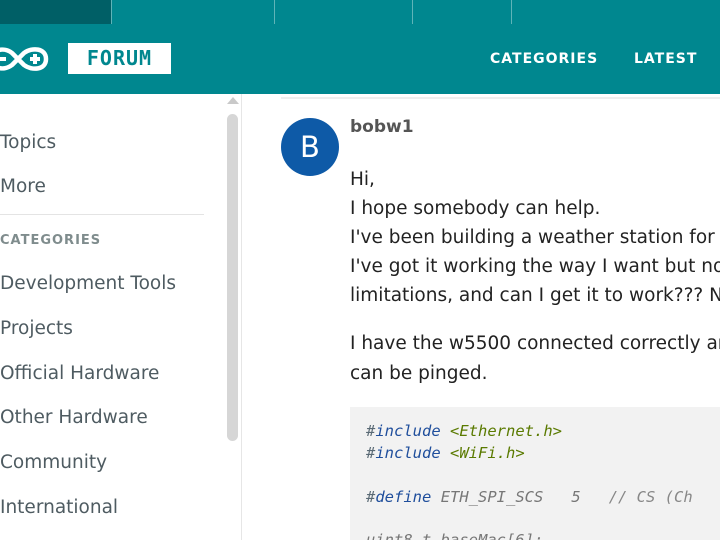  What do you see at coordinates (36, 328) in the screenshot?
I see `sidebar-item-projects: Projects` at bounding box center [36, 328].